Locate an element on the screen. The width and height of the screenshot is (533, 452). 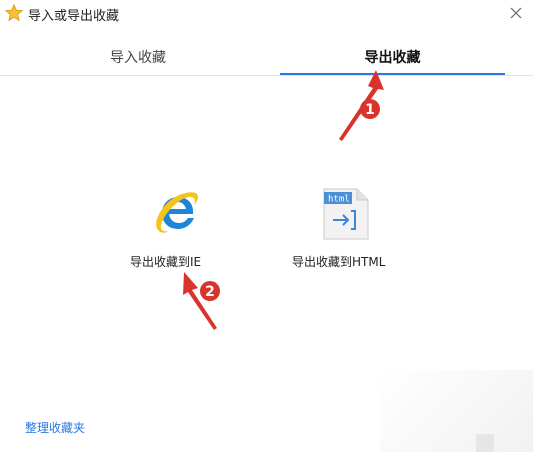
star-icon is located at coordinates (14, 13).